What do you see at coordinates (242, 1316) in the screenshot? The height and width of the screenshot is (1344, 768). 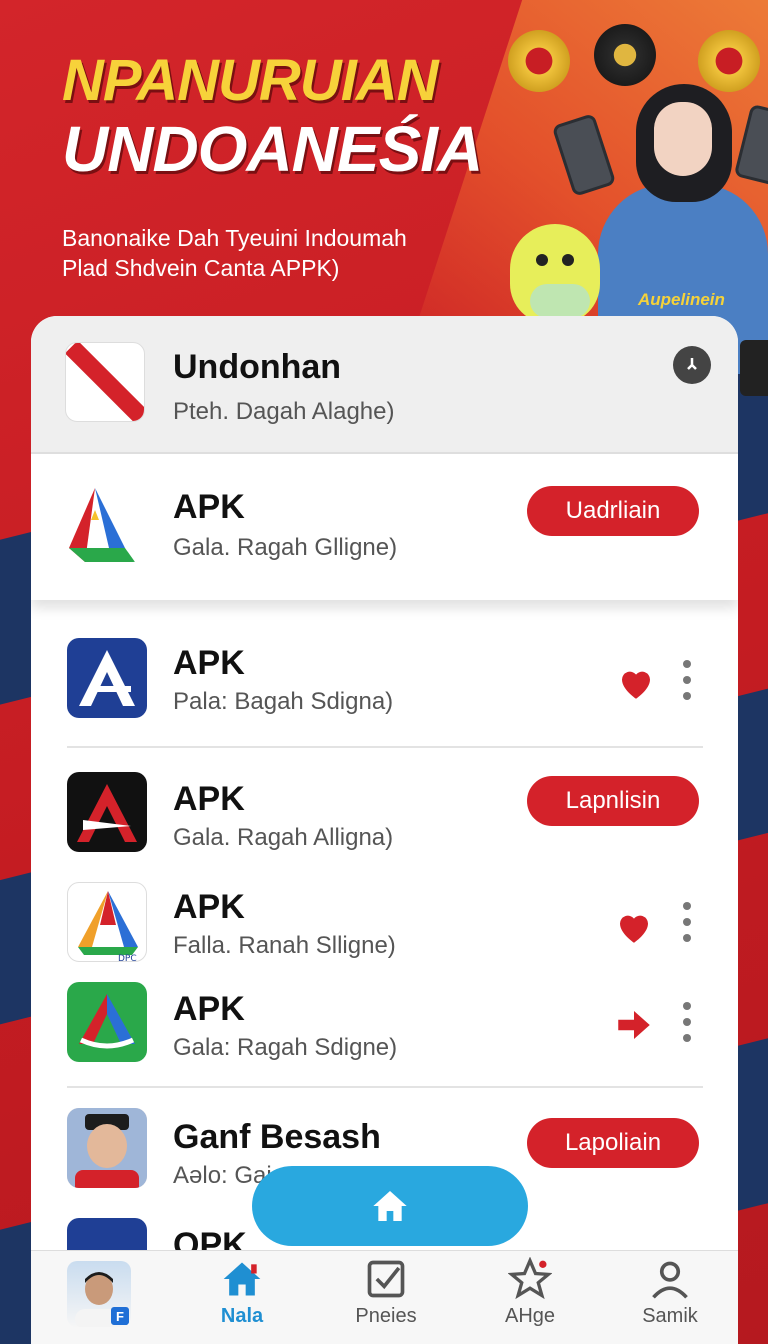 I see `nav-label: Nala` at bounding box center [242, 1316].